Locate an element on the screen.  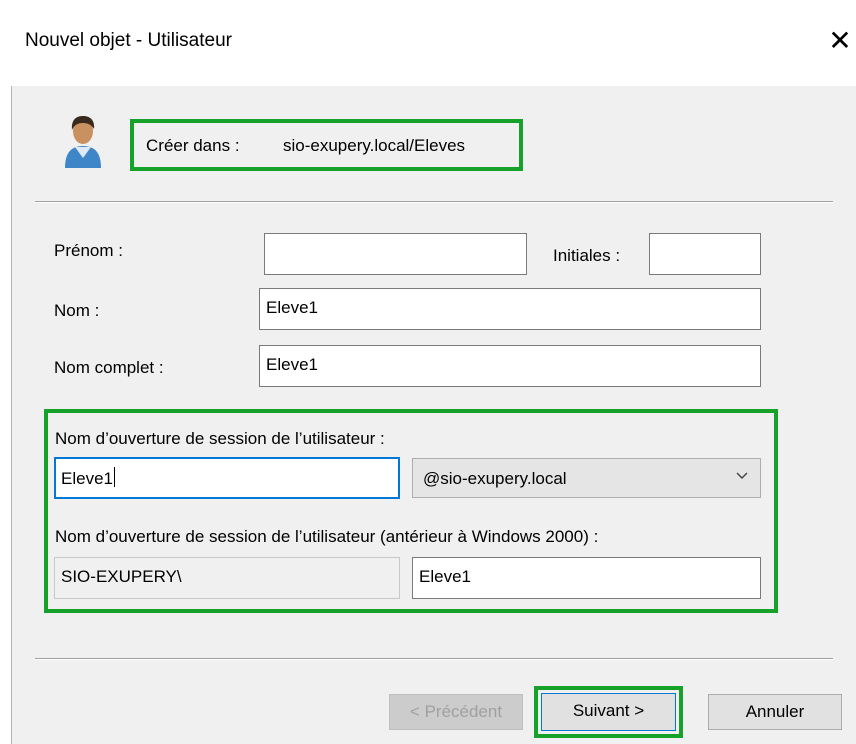
first-name-field is located at coordinates (395, 254).